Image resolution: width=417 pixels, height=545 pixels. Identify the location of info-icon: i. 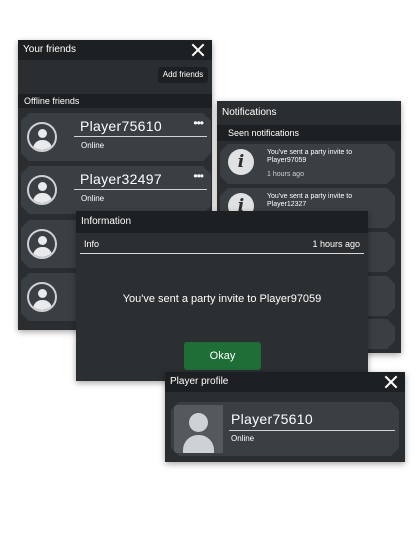
(241, 162).